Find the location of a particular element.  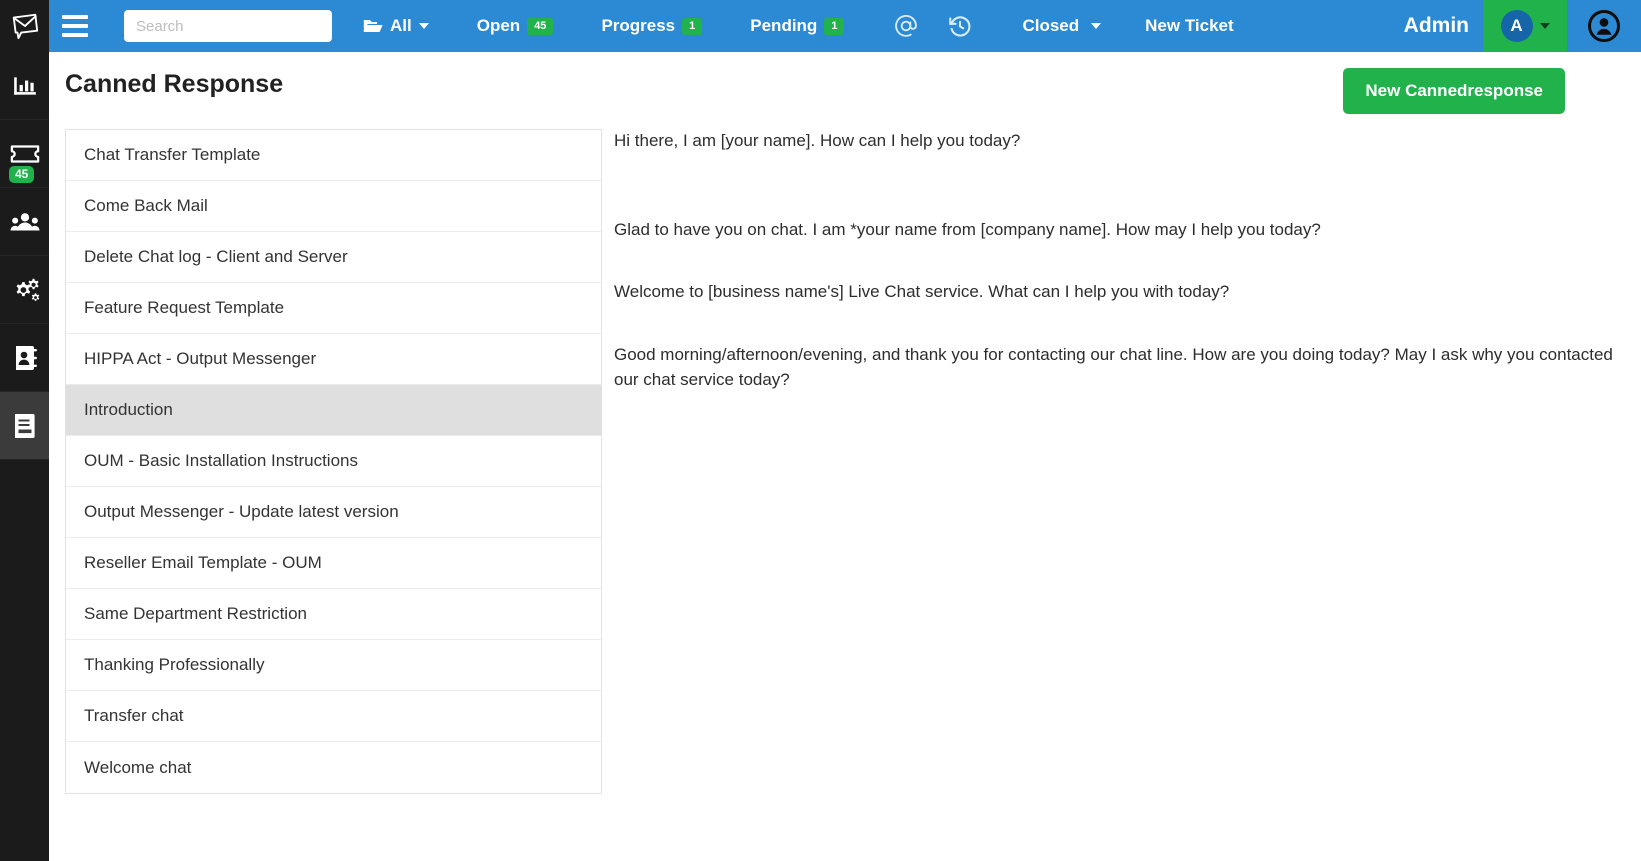

users-icon is located at coordinates (24, 221).